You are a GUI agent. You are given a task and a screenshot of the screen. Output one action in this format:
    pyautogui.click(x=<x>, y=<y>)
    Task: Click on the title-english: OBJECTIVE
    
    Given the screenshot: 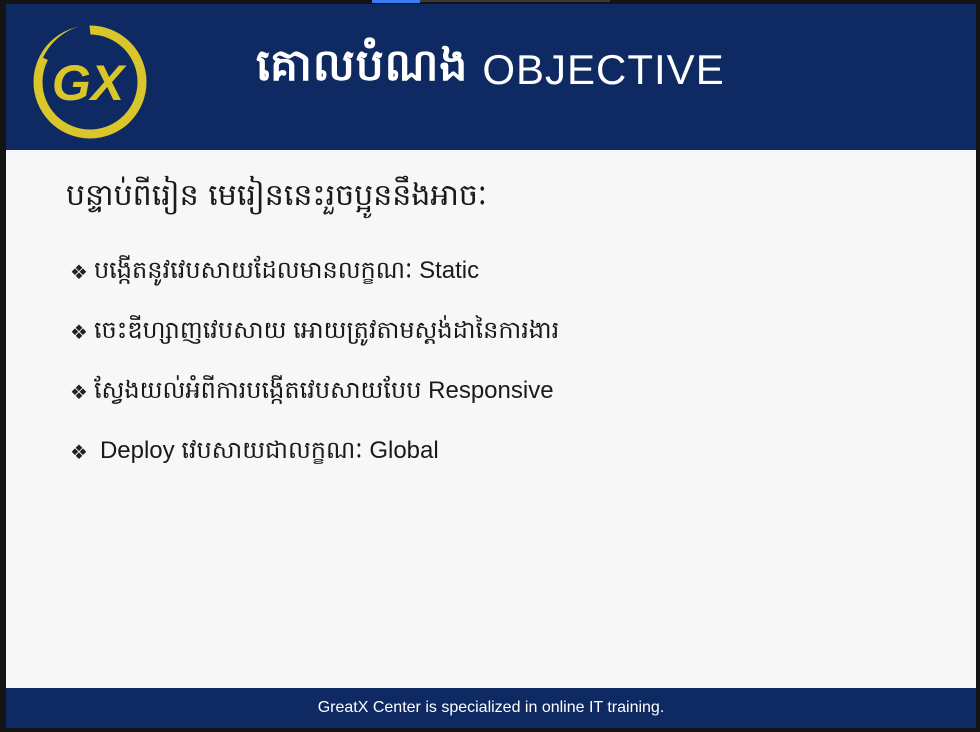 What is the action you would take?
    pyautogui.click(x=603, y=69)
    